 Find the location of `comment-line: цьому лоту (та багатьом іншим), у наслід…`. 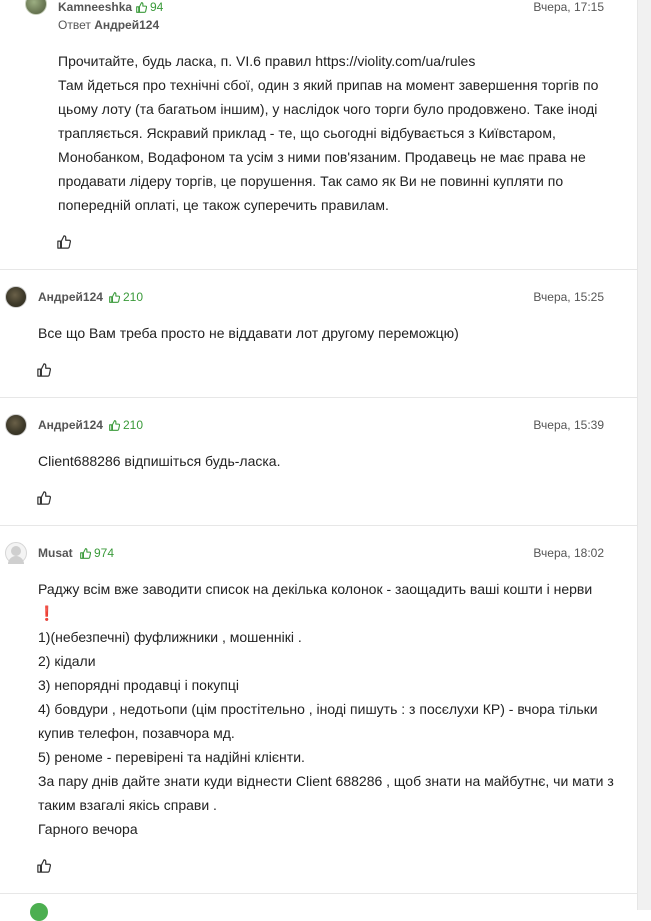

comment-line: цьому лоту (та багатьом іншим), у наслід… is located at coordinates (328, 109).